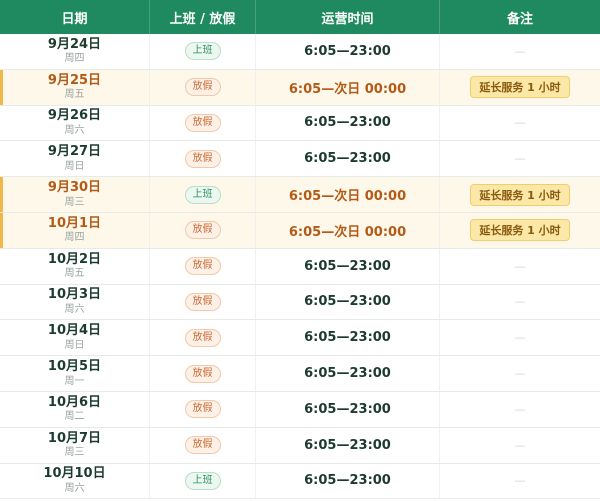 Image resolution: width=600 pixels, height=502 pixels. I want to click on table-row: 10月6日 周二 放假 6:05—23:00 —, so click(300, 409).